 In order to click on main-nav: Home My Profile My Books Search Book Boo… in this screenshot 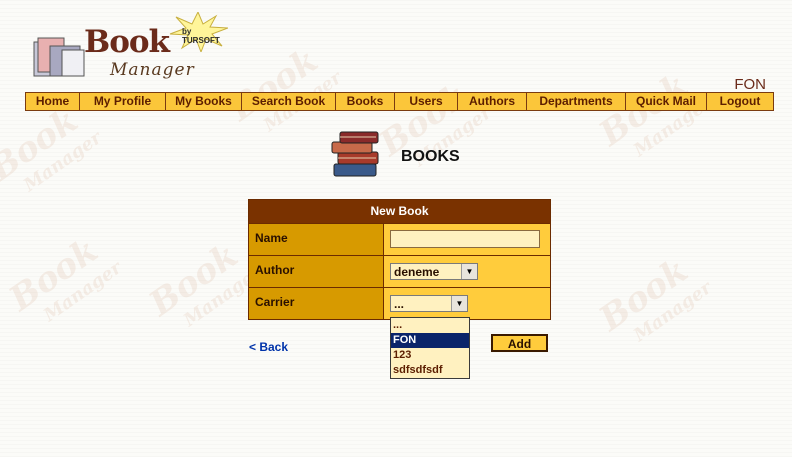, I will do `click(399, 101)`.